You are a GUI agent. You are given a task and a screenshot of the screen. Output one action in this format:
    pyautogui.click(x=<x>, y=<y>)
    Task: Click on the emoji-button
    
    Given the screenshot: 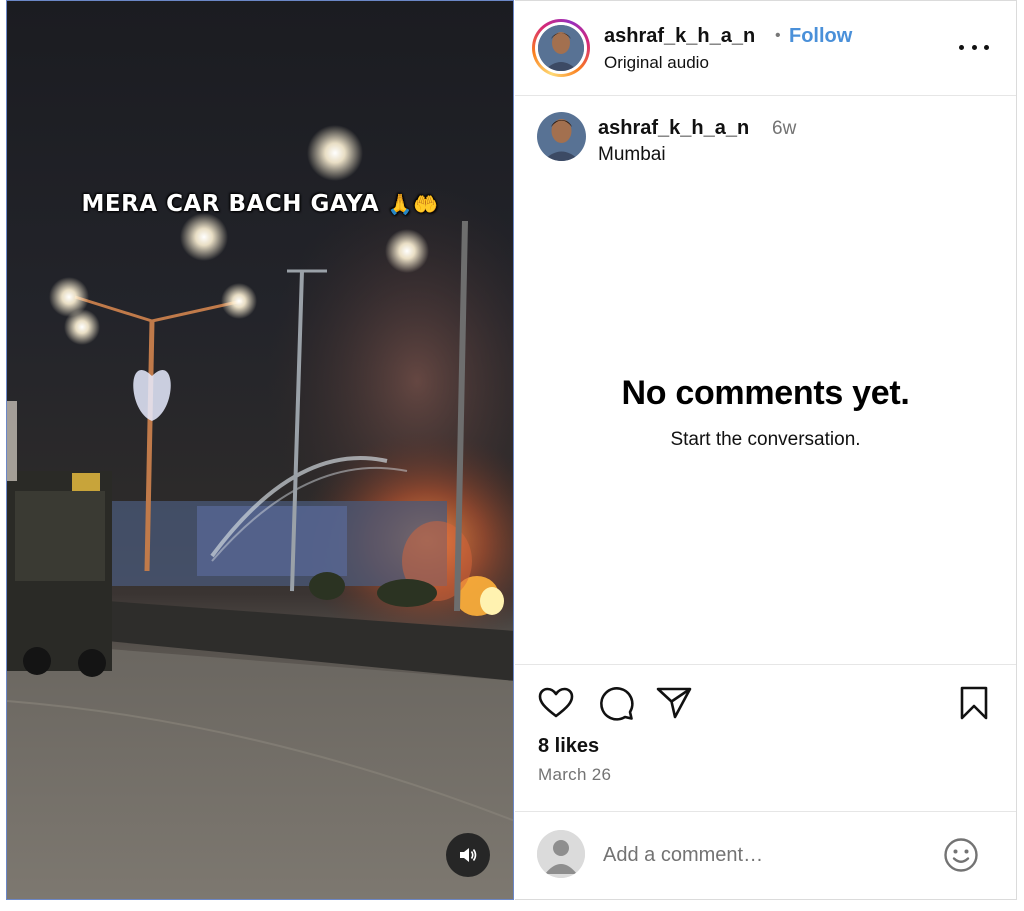 What is the action you would take?
    pyautogui.click(x=961, y=855)
    